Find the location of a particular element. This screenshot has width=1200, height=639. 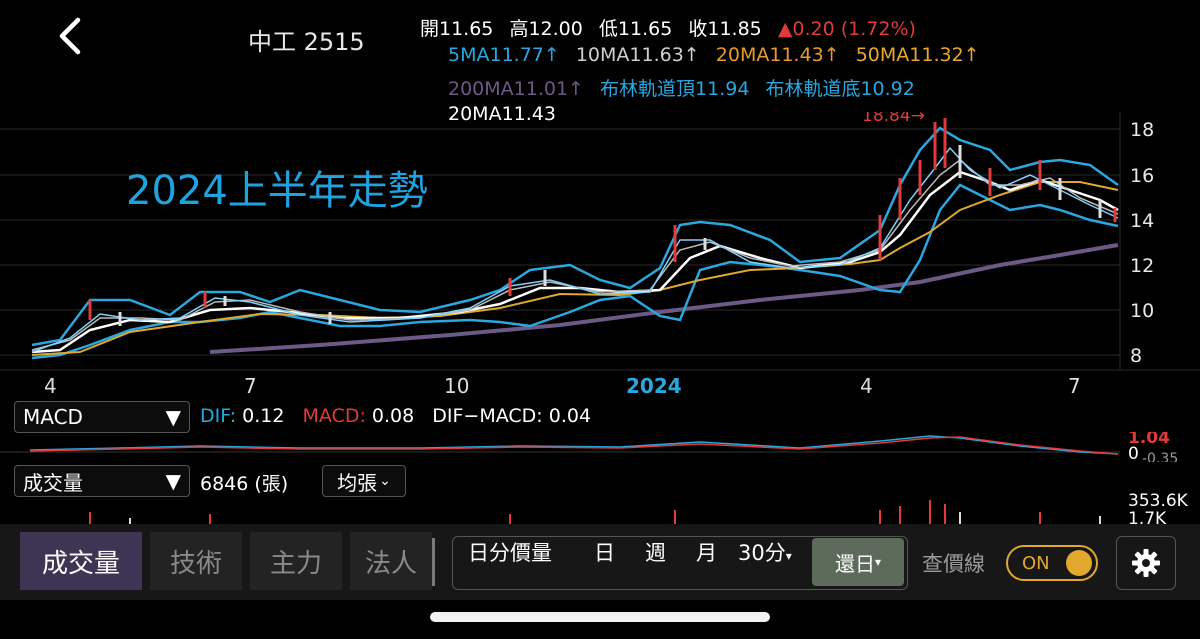

high-price: 高12.00 is located at coordinates (546, 29).